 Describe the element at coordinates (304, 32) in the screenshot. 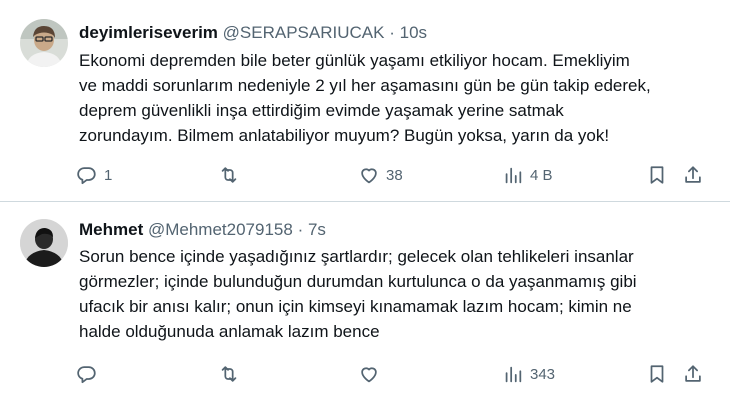

I see `user-handle: @SERAPSARIUCAK` at that location.